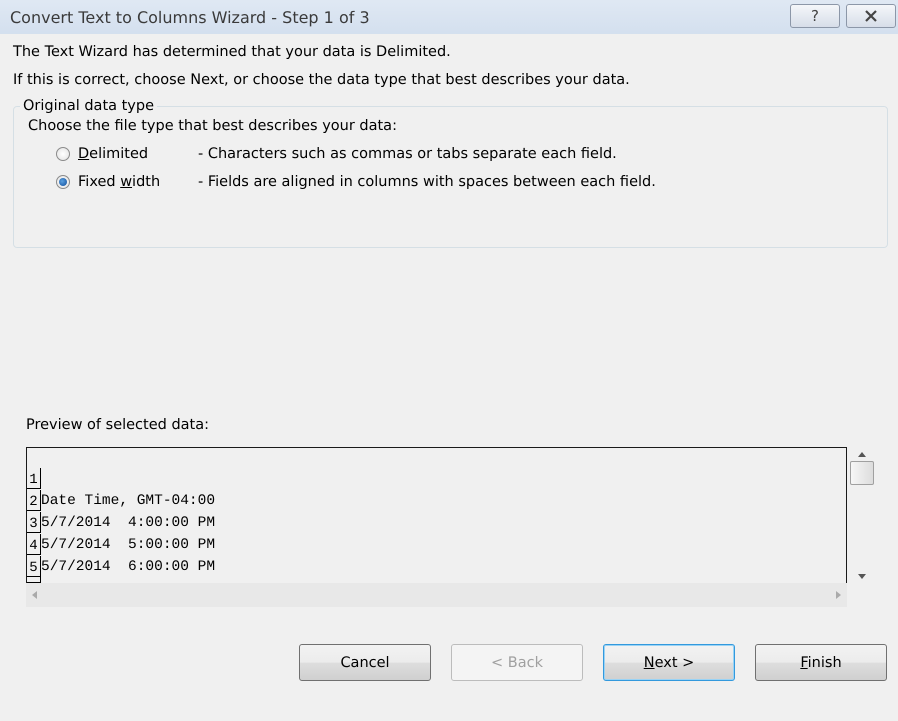  Describe the element at coordinates (436, 595) in the screenshot. I see `horizontal-scrollbar` at that location.